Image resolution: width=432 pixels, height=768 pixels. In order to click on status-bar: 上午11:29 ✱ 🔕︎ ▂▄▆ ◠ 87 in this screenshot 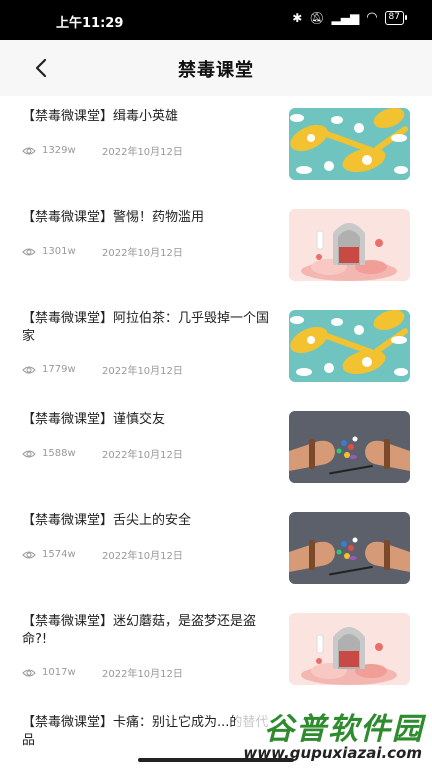, I will do `click(216, 20)`.